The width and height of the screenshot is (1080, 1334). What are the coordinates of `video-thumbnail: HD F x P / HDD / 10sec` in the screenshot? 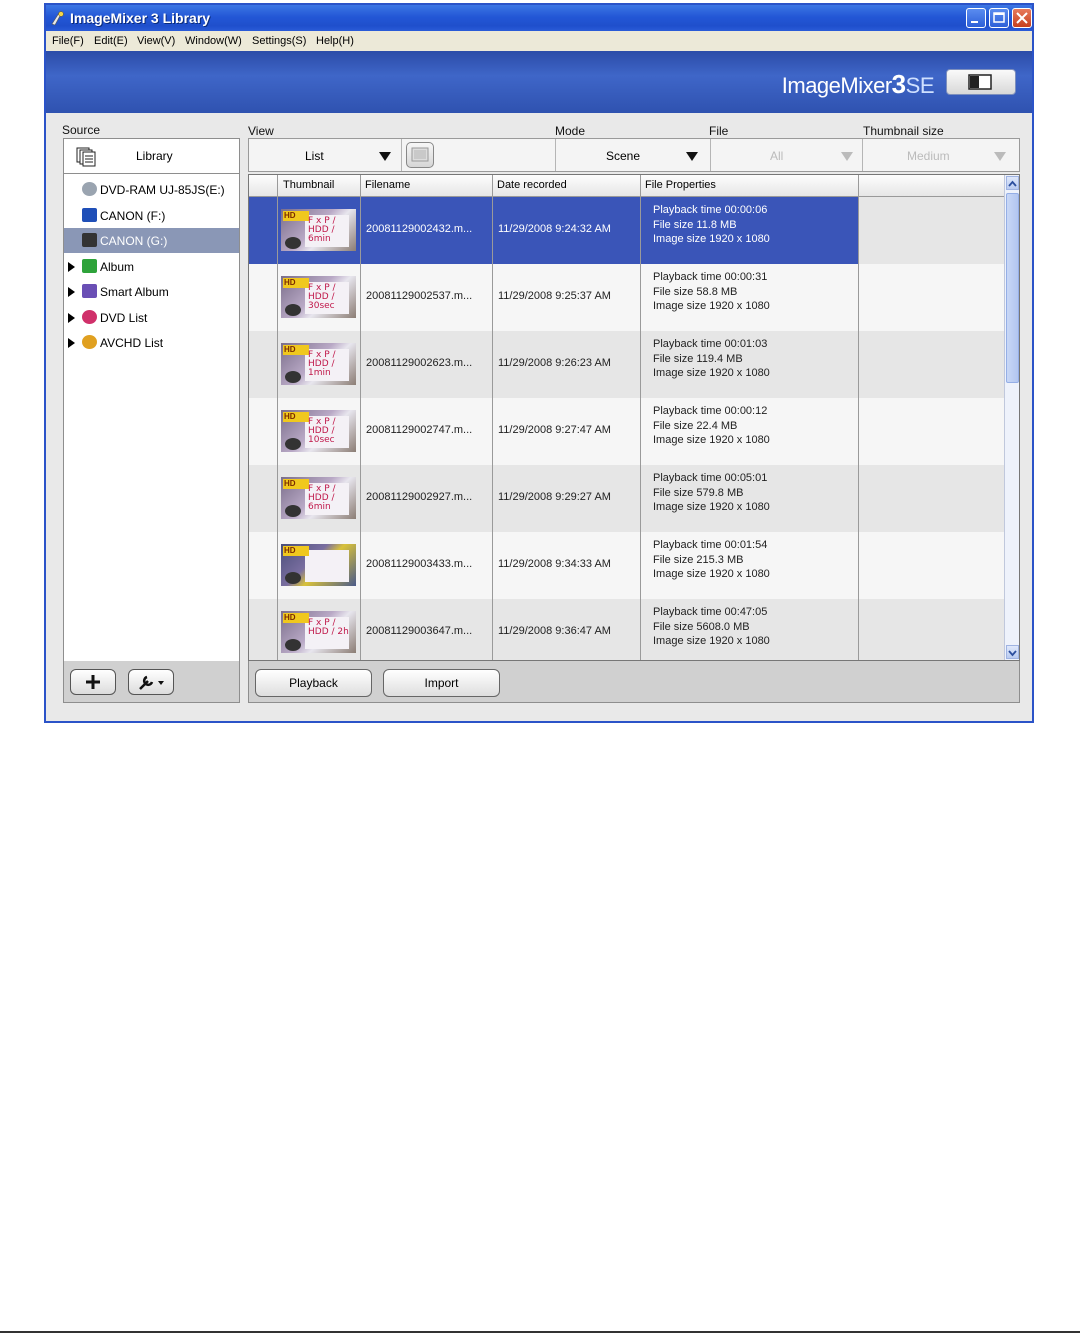 It's located at (318, 431).